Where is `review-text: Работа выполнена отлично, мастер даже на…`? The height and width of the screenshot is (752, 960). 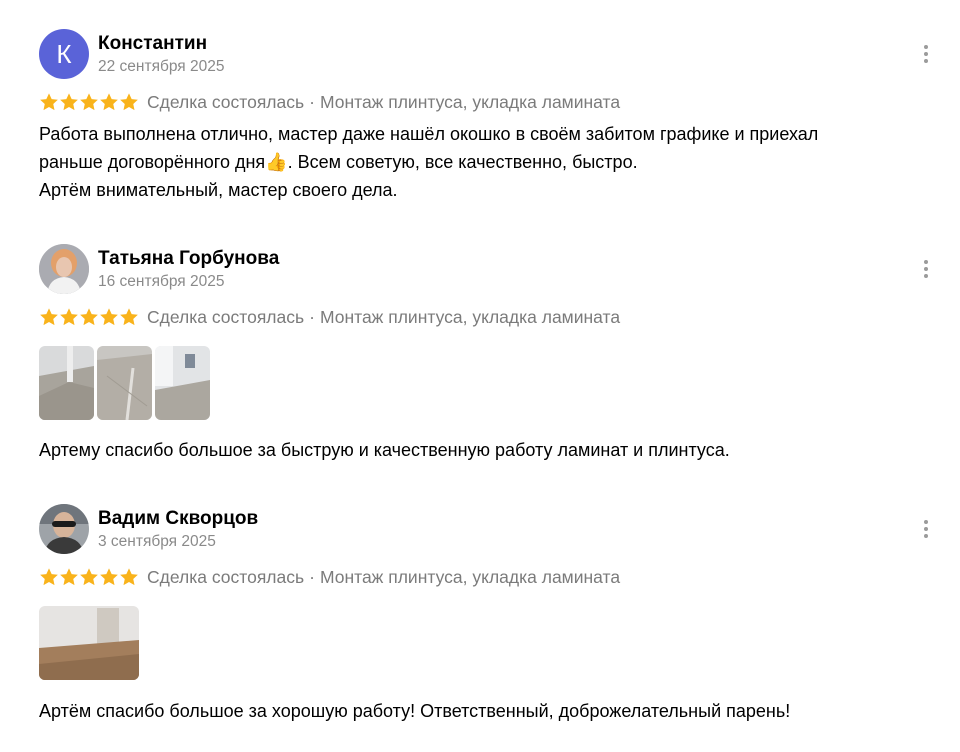
review-text: Работа выполнена отлично, мастер даже на… is located at coordinates (479, 162).